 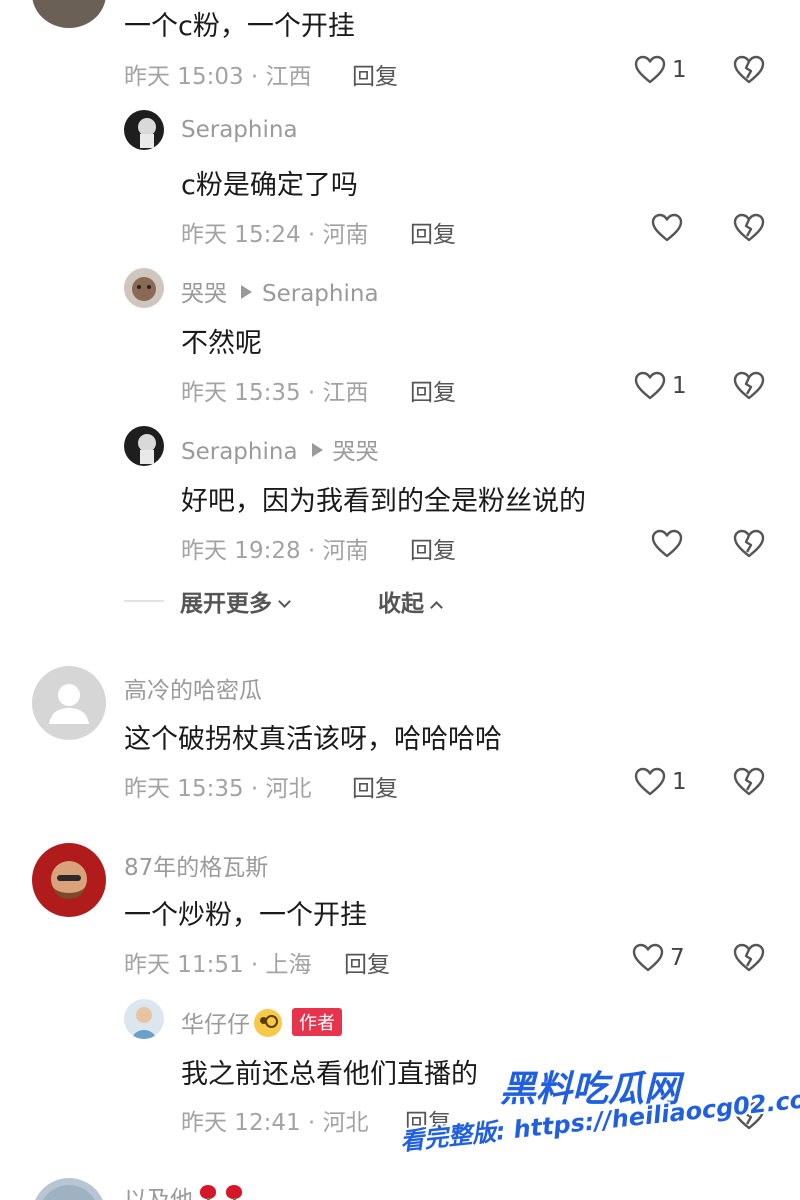 I want to click on expand-more-button: 展开更多, so click(x=235, y=601).